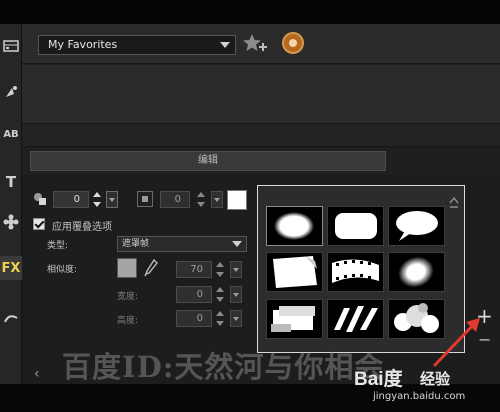 The height and width of the screenshot is (412, 500). What do you see at coordinates (223, 367) in the screenshot?
I see `watermark-text: 百度ID:天然河与你相会` at bounding box center [223, 367].